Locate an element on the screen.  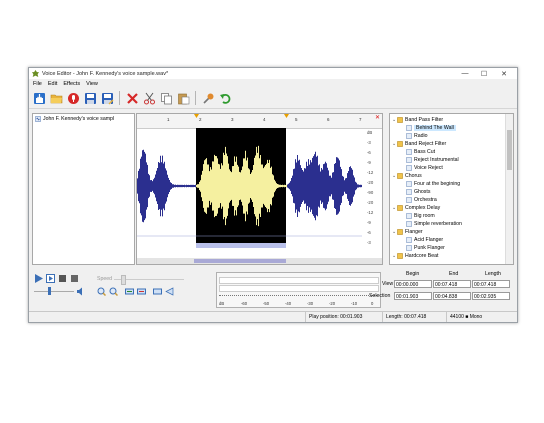
selection-start-marker-icon is located at coordinates (196, 116).